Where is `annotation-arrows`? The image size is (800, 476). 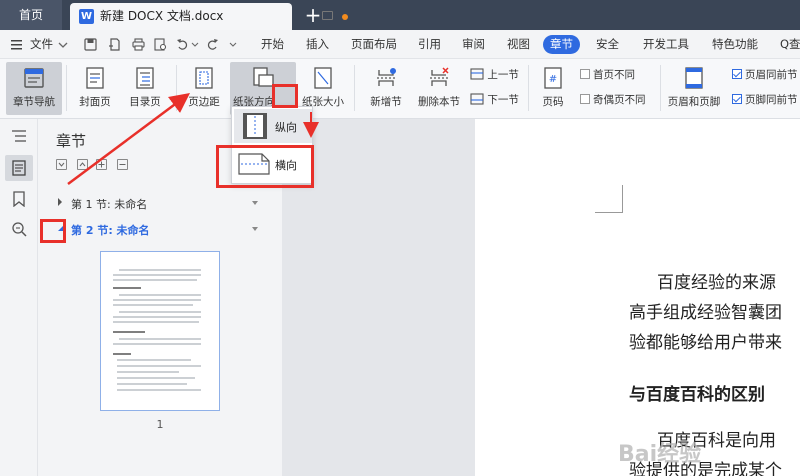 annotation-arrows is located at coordinates (193, 139).